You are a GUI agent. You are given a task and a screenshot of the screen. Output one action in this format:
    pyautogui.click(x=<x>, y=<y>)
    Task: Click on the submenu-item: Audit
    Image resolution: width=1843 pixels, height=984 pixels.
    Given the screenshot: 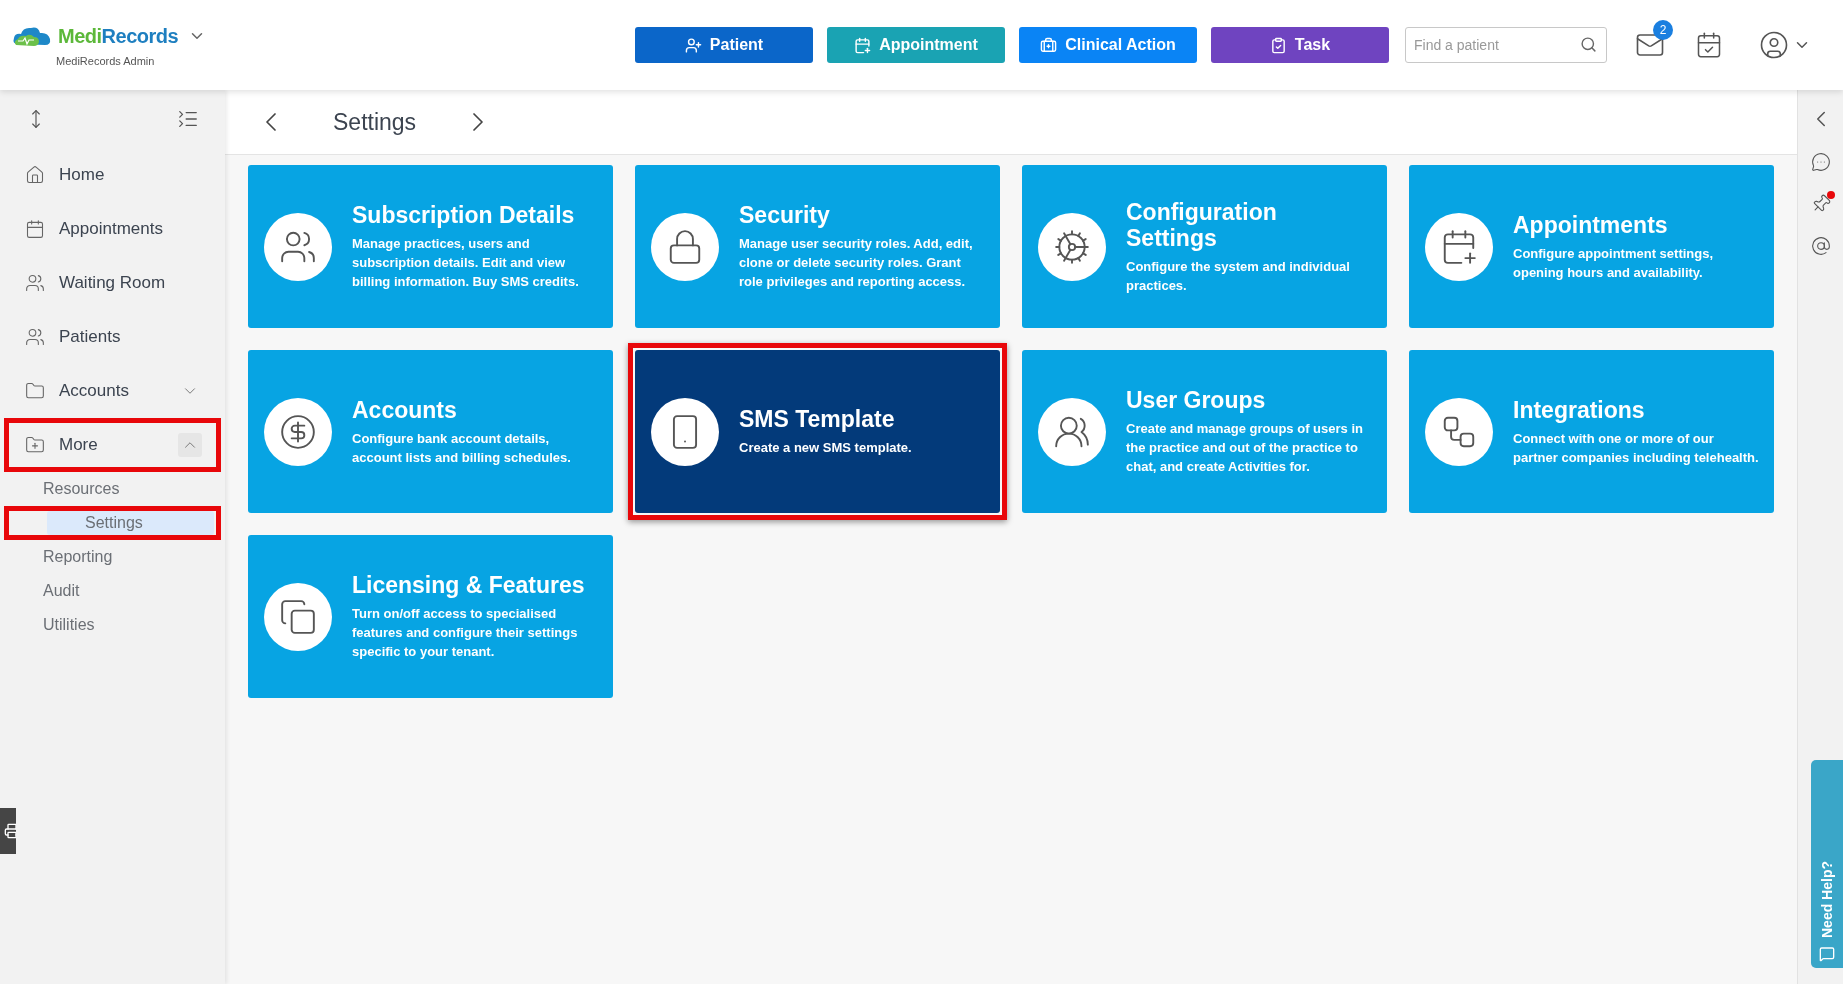 What is the action you would take?
    pyautogui.click(x=110, y=591)
    